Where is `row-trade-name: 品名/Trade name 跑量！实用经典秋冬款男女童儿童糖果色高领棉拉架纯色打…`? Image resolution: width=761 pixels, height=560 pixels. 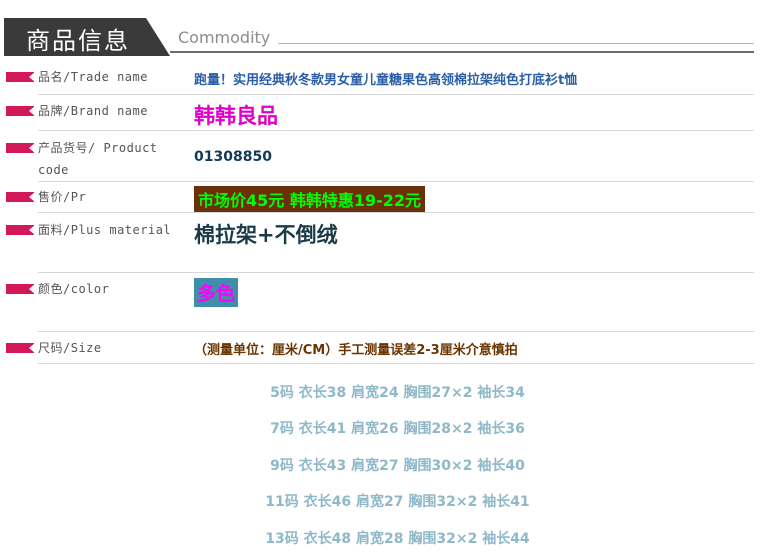 row-trade-name: 品名/Trade name 跑量！实用经典秋冬款男女童儿童糖果色高领棉拉架纯色打… is located at coordinates (380, 81).